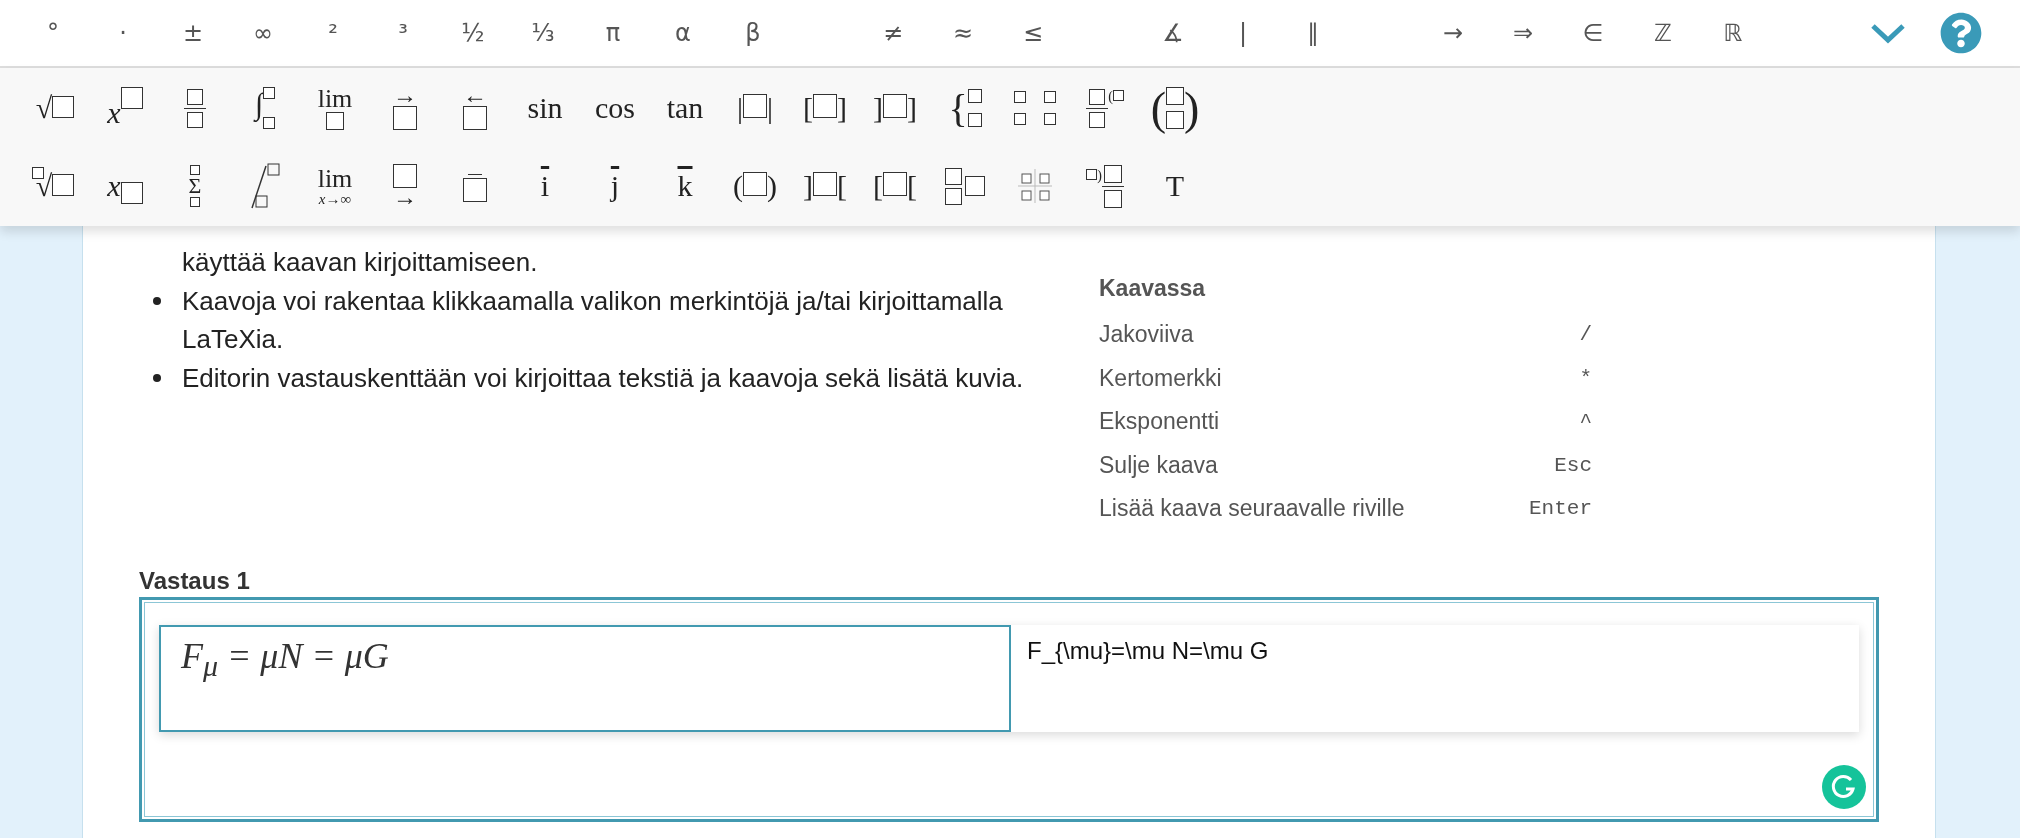 The width and height of the screenshot is (2020, 838). What do you see at coordinates (615, 108) in the screenshot?
I see `math-button: cos` at bounding box center [615, 108].